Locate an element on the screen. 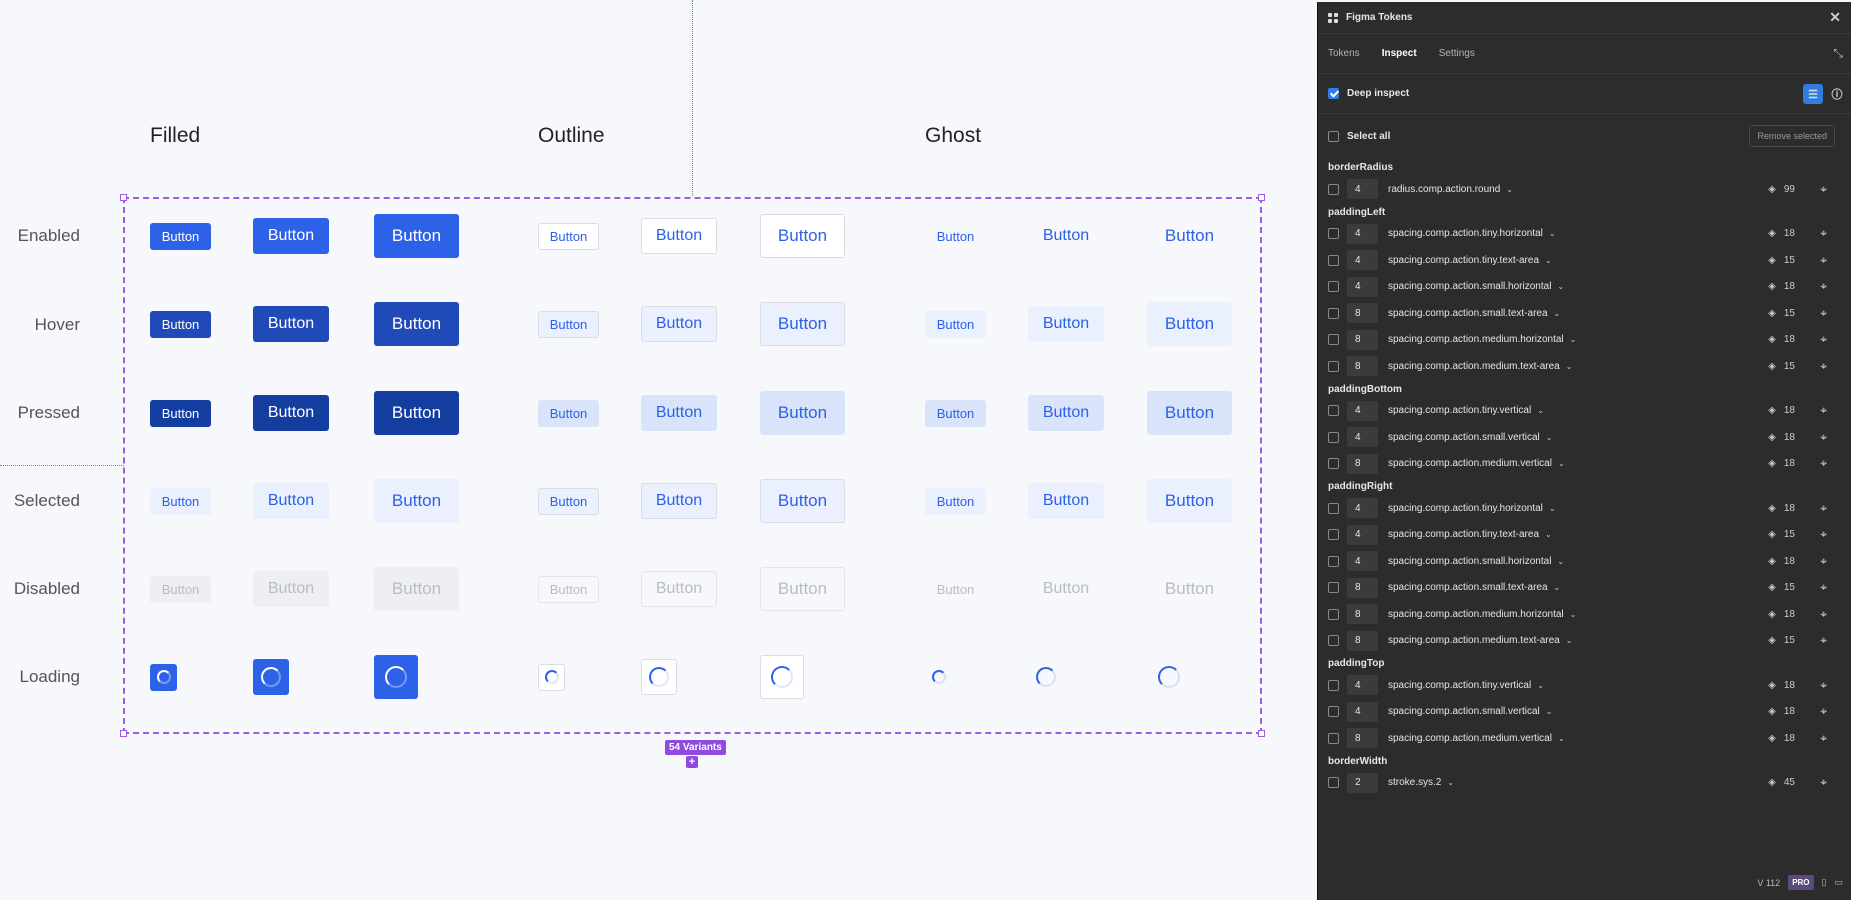  filled-button-disabled-m: Button is located at coordinates (291, 589).